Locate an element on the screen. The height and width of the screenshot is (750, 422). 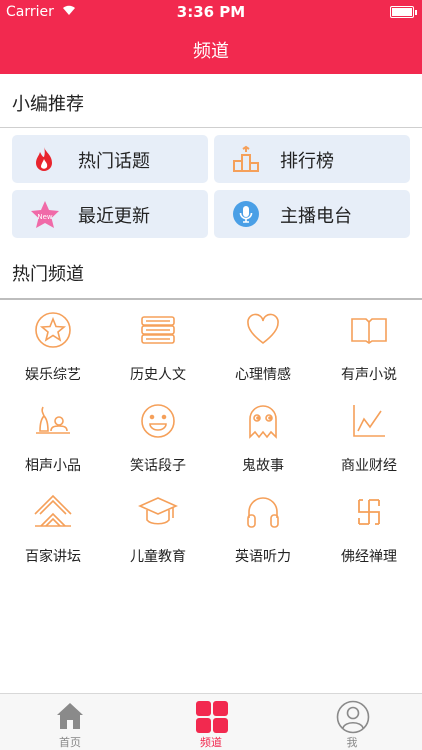
channel-label: 百家讲坛 is located at coordinates (53, 557).